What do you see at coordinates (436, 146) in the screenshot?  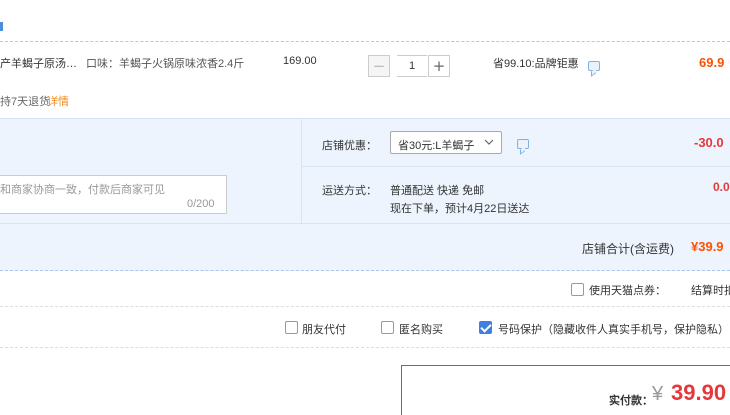 I see `shop-discount-value: 省30元:L羊蝎子` at bounding box center [436, 146].